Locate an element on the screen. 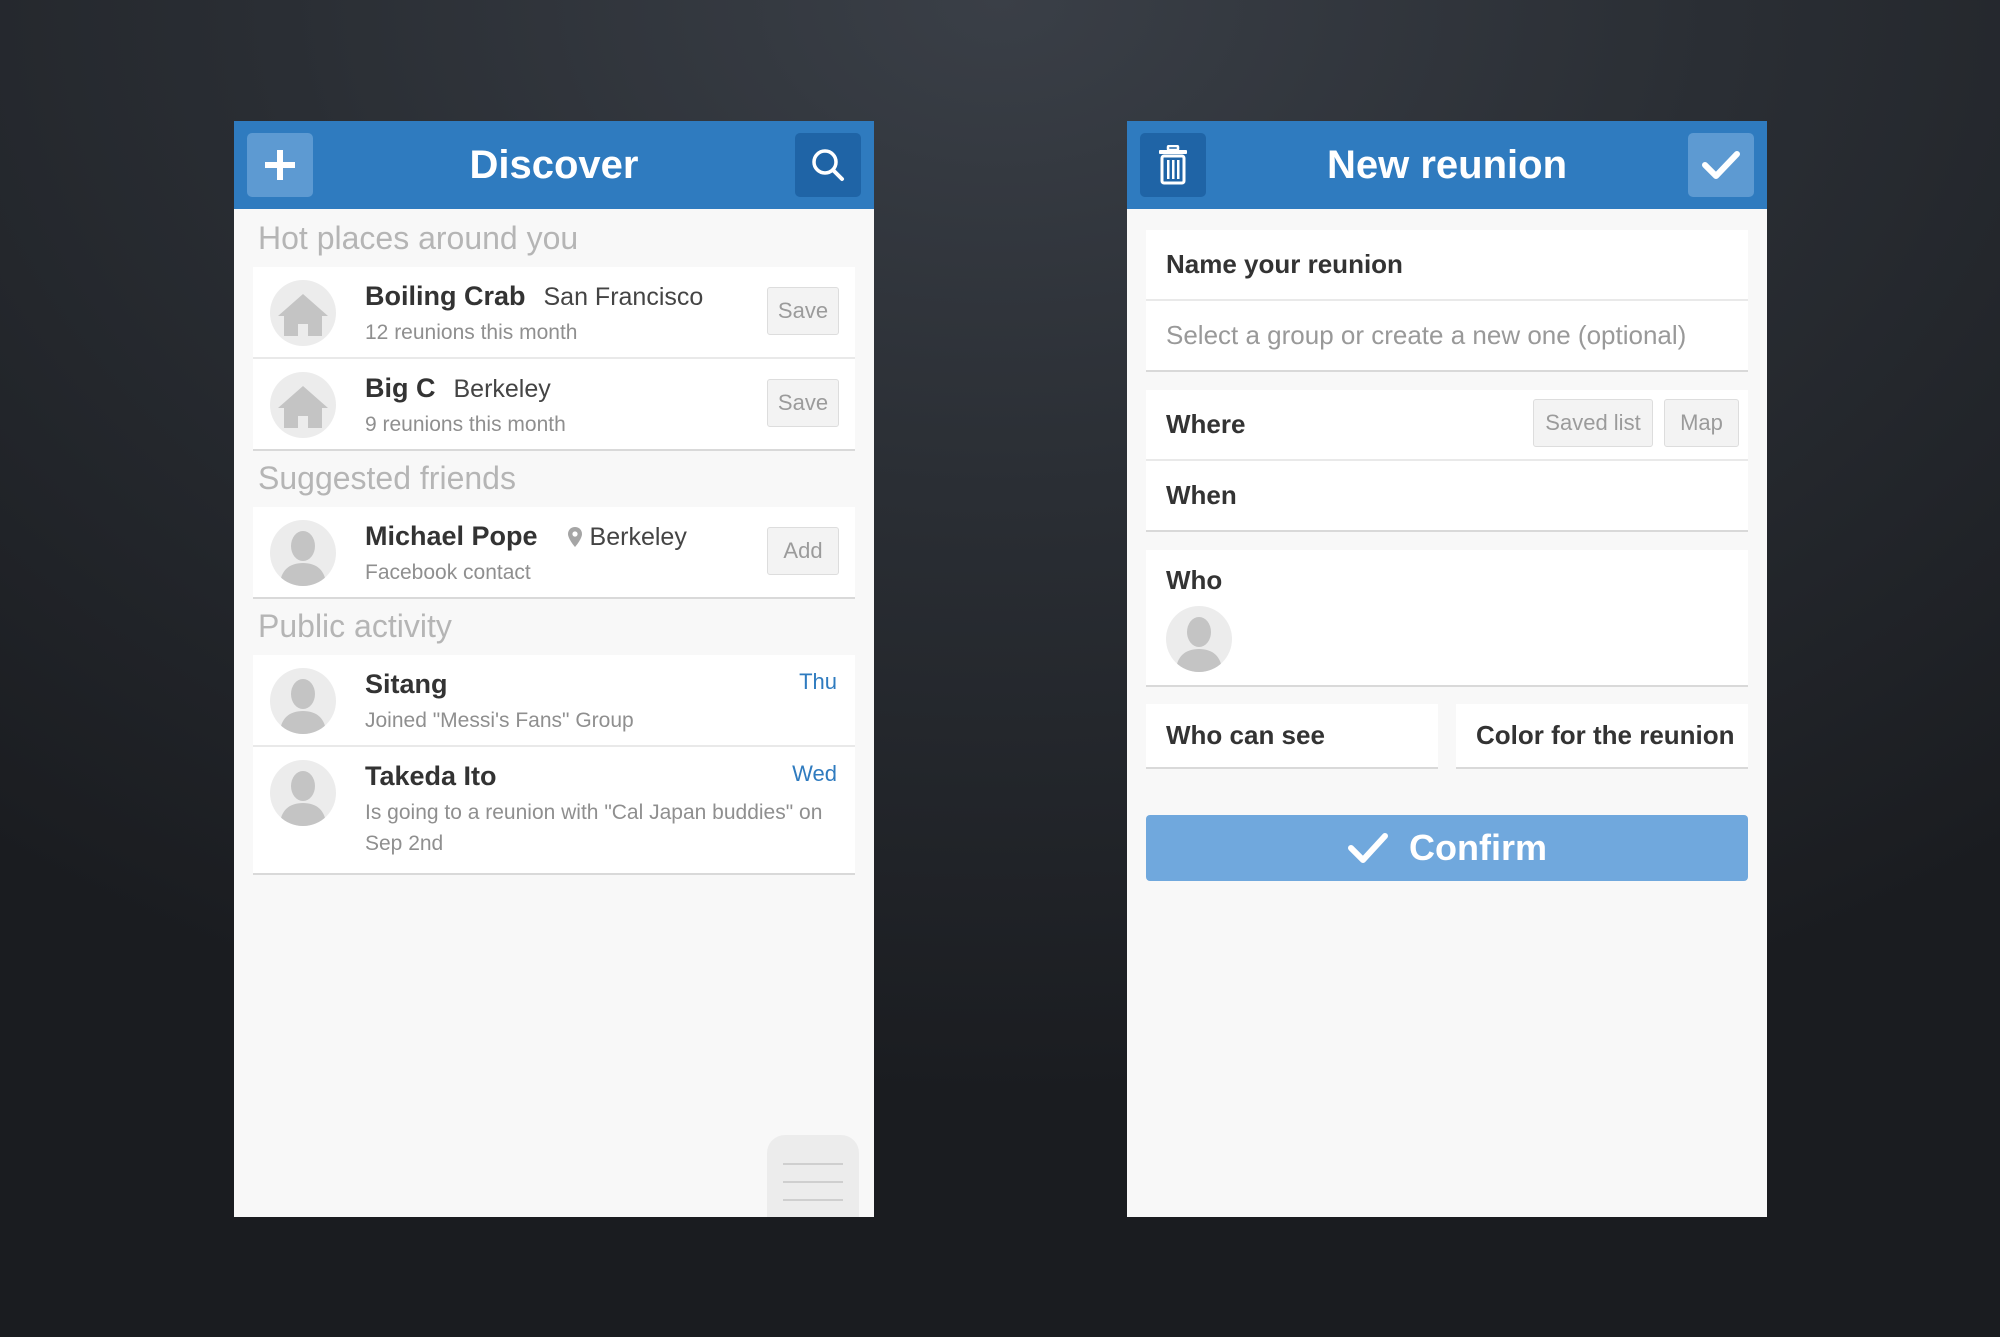 Image resolution: width=2000 pixels, height=1337 pixels. color-button: Color for the reunion is located at coordinates (1602, 735).